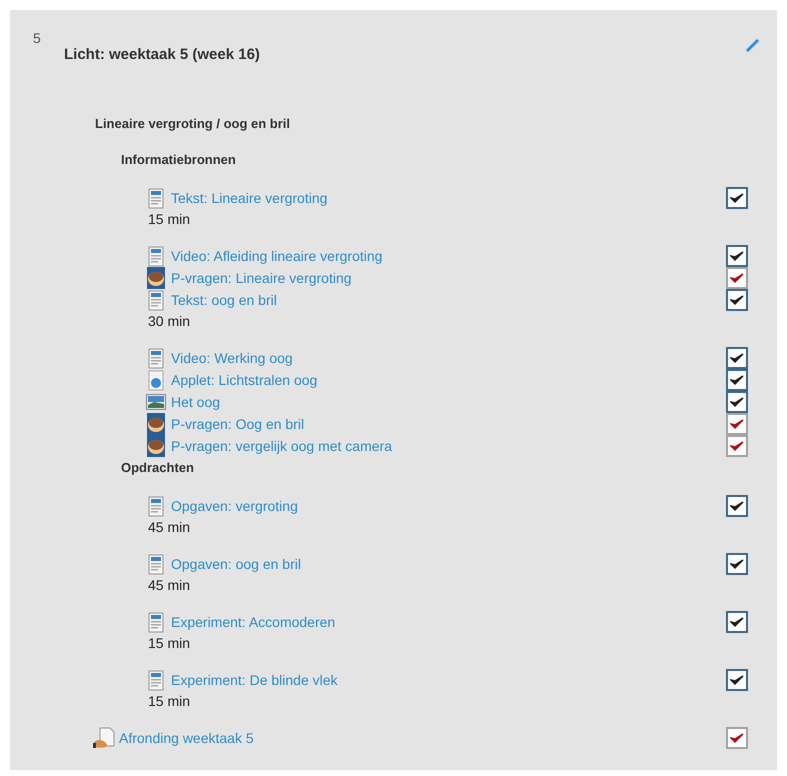  I want to click on activity-link: Tekst: Lineaire vergroting, so click(249, 198).